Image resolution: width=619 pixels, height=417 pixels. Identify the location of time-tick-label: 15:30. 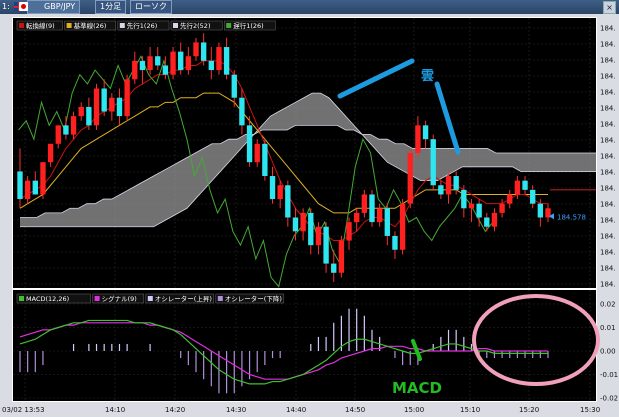
(590, 410).